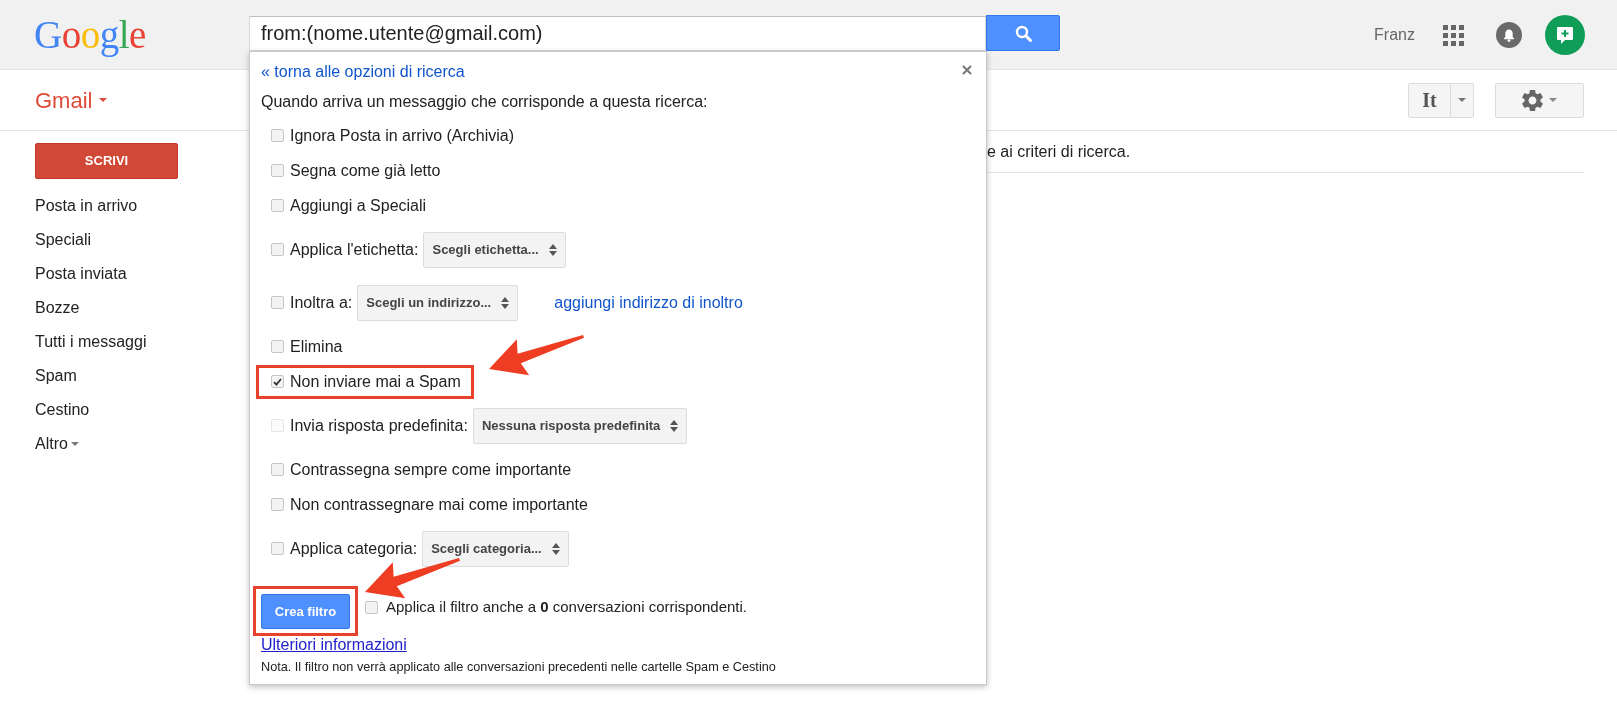  I want to click on dialog-intro: Quando arriva un messaggio che corrisponde a questa ricerca:, so click(484, 102).